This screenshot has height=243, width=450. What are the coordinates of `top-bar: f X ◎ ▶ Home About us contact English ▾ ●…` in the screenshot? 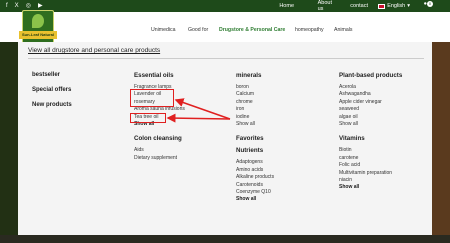 It's located at (225, 6).